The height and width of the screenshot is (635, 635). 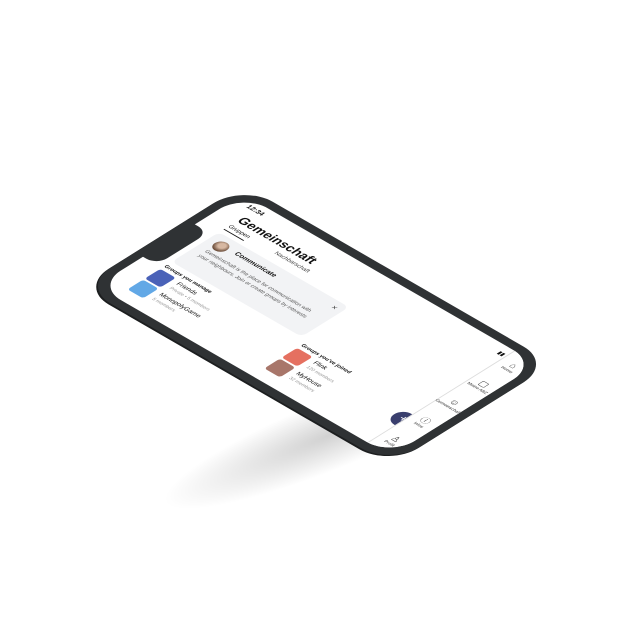 I want to click on nav-item-infos: ⓘ Infos, so click(x=423, y=422).